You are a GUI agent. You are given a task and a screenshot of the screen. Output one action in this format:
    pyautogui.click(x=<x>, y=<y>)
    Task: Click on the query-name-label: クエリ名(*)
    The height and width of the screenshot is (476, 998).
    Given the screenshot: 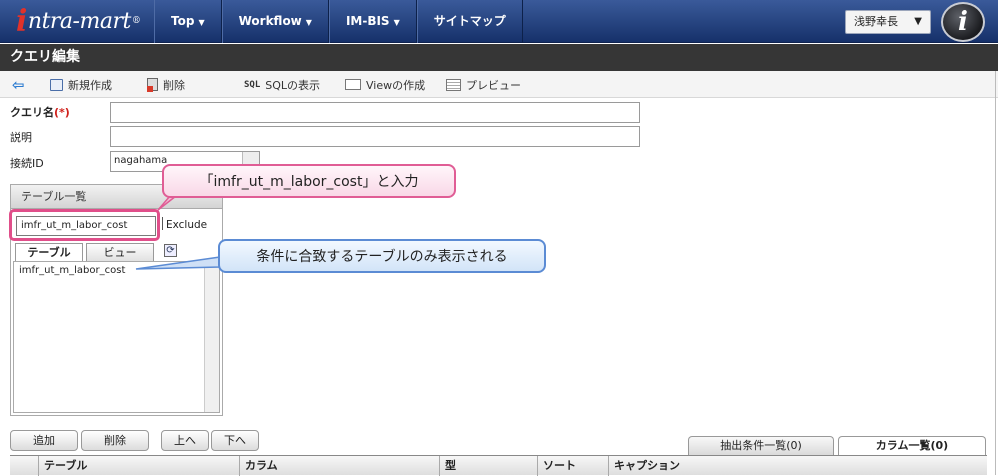 What is the action you would take?
    pyautogui.click(x=40, y=112)
    